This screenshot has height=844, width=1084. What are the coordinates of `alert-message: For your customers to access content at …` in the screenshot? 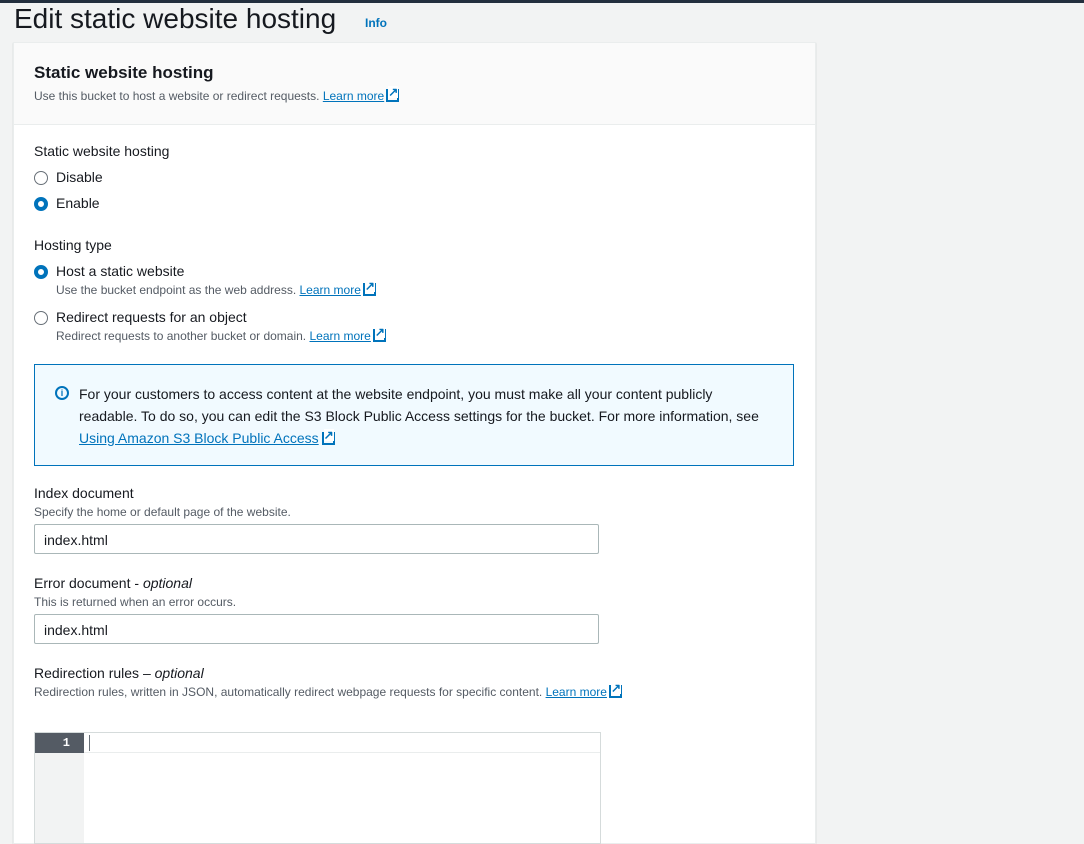 It's located at (419, 405).